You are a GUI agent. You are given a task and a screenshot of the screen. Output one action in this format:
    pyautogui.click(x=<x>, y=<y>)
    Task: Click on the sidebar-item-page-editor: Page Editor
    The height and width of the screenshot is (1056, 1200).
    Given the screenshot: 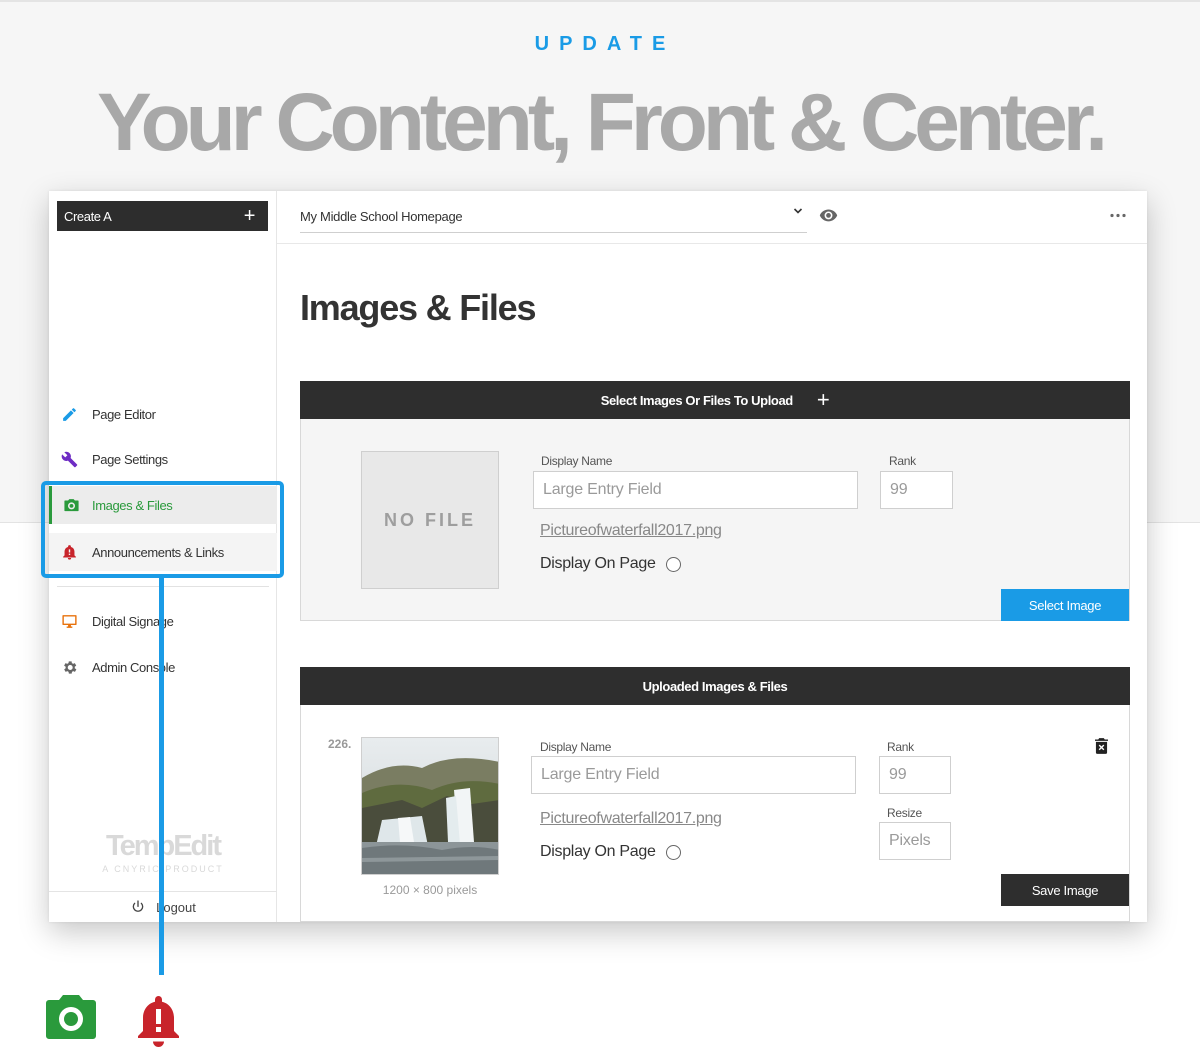 What is the action you would take?
    pyautogui.click(x=163, y=414)
    